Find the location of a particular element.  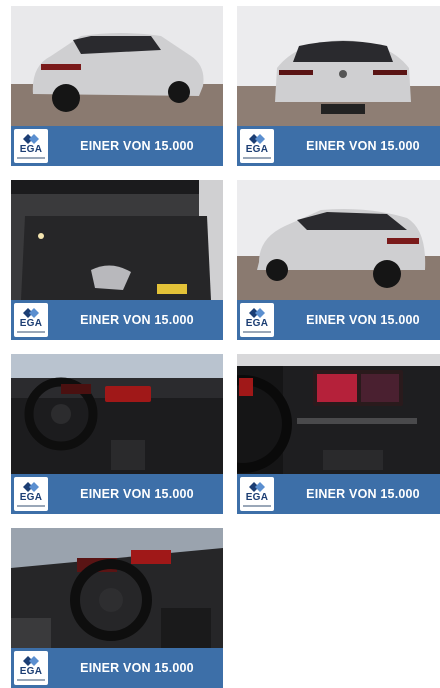

gallery-tile-5: EGA EINER VON 15.000 is located at coordinates (117, 434).